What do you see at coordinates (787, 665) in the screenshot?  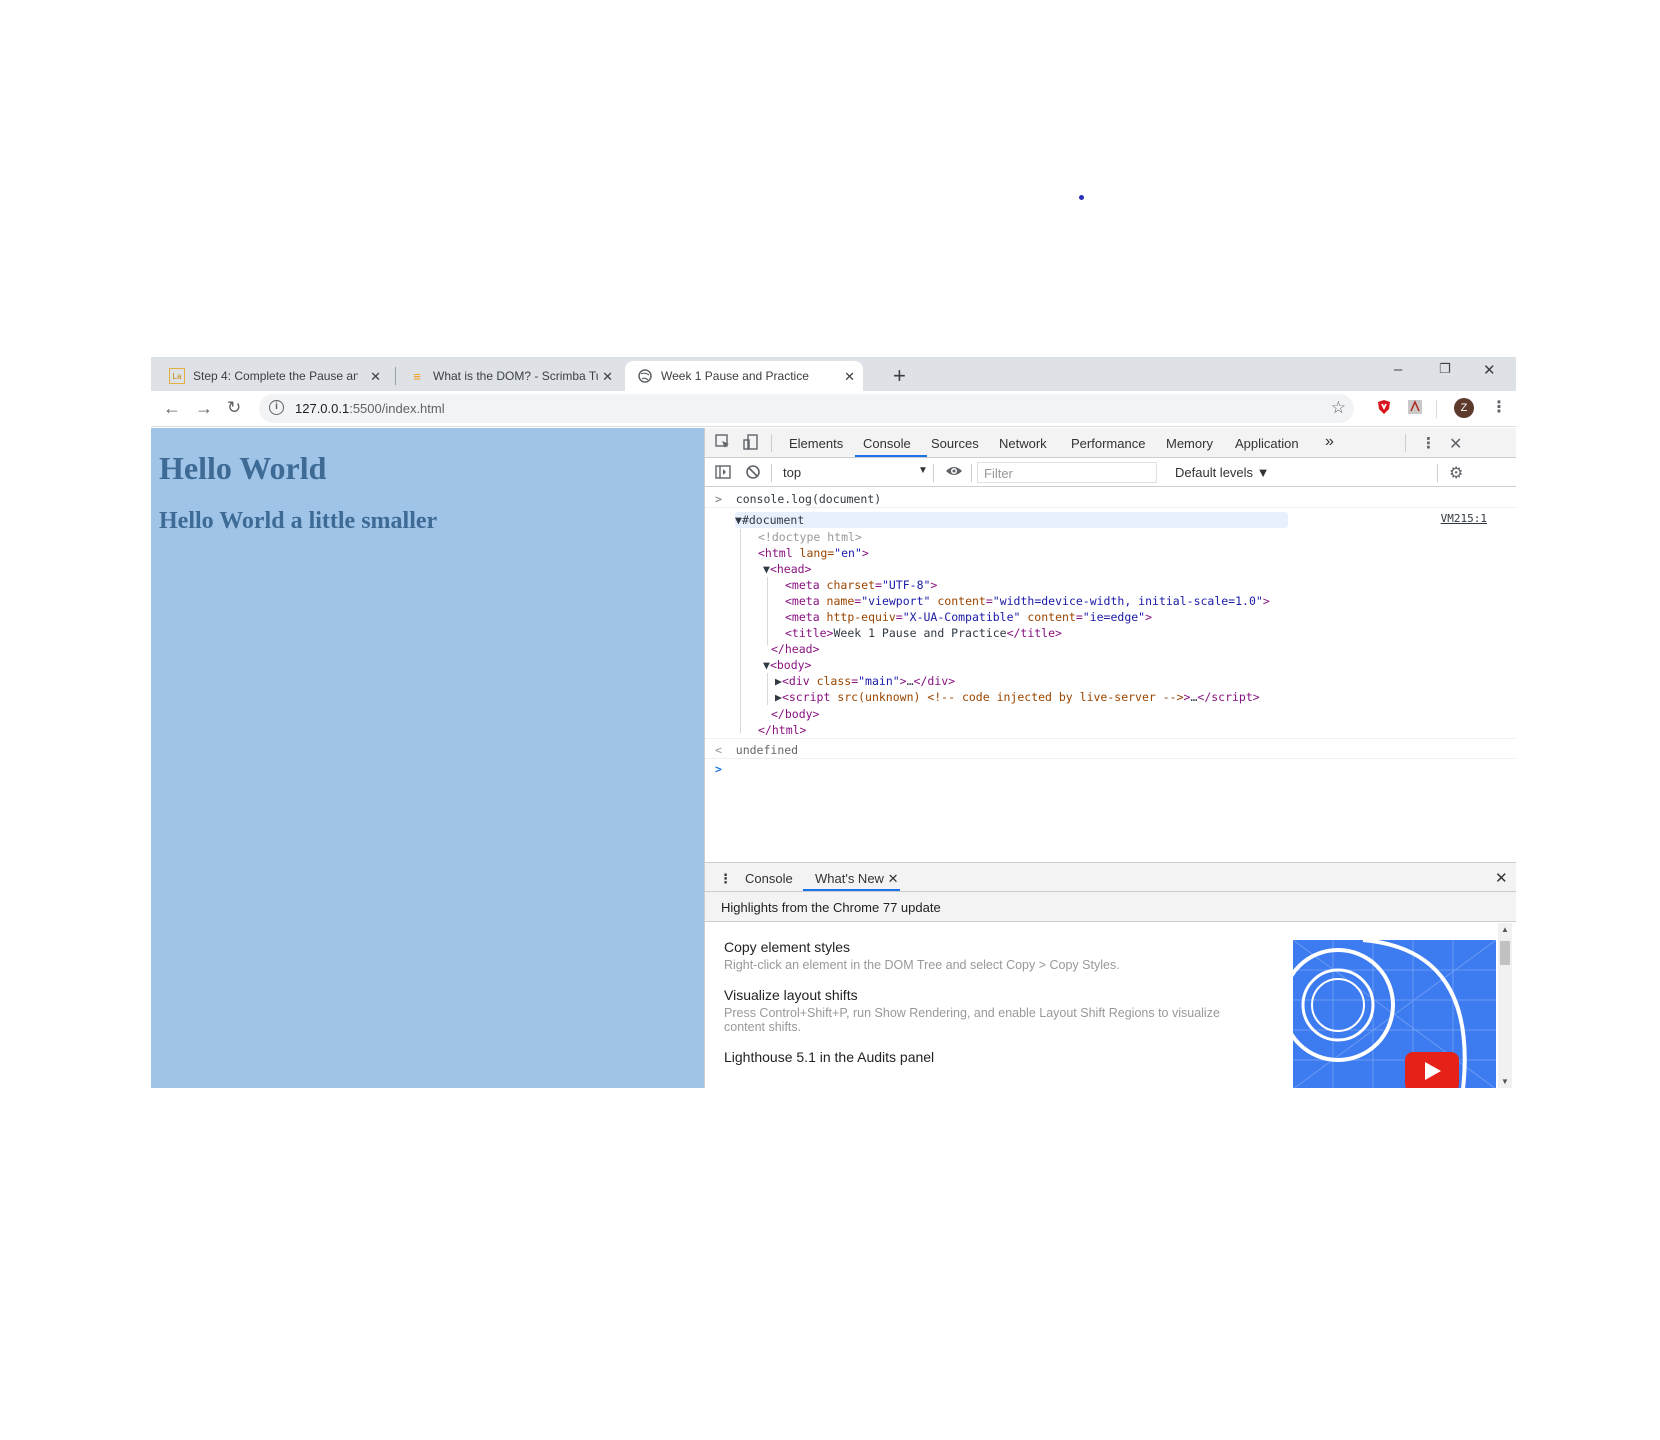 I see `tree-body: ▼<body>` at bounding box center [787, 665].